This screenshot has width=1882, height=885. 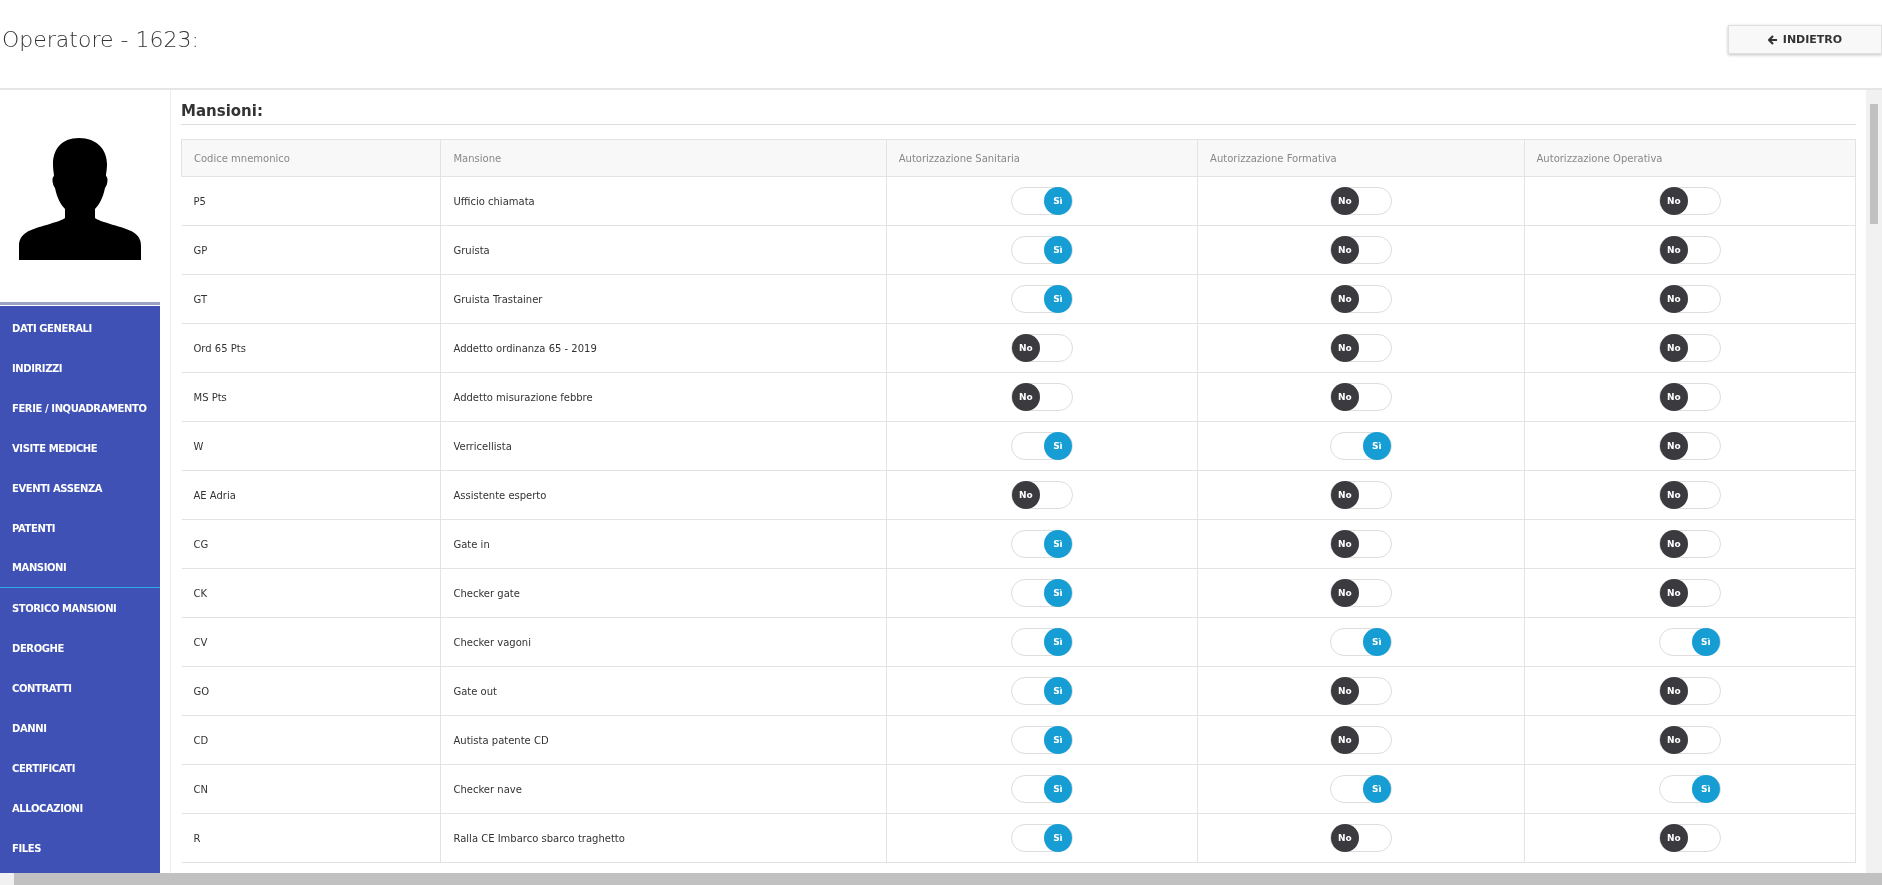 I want to click on sidebar-item: CERTIFICATI, so click(x=80, y=768).